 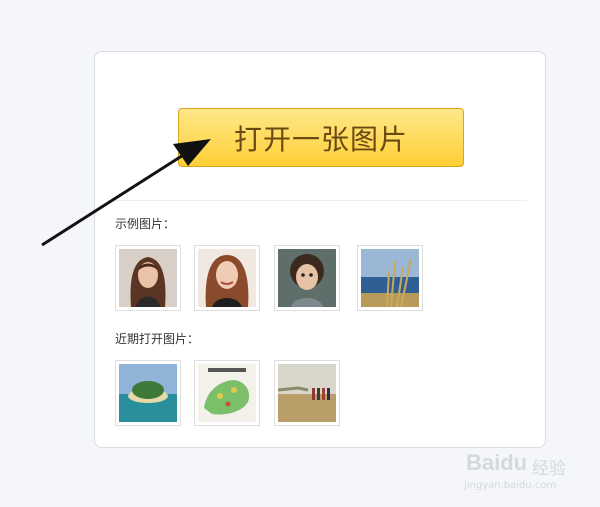 I want to click on portrait-woman-image, so click(x=148, y=278).